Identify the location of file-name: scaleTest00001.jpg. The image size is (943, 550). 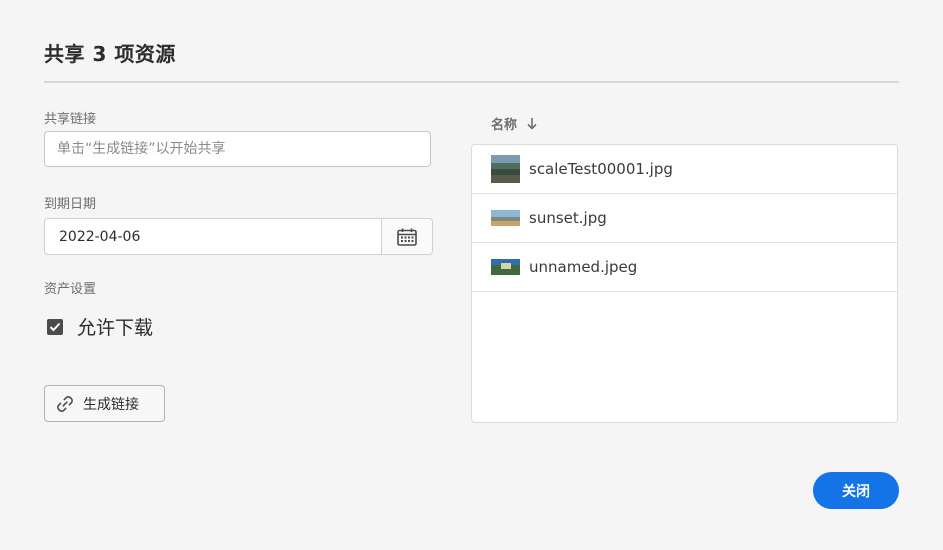
(601, 169).